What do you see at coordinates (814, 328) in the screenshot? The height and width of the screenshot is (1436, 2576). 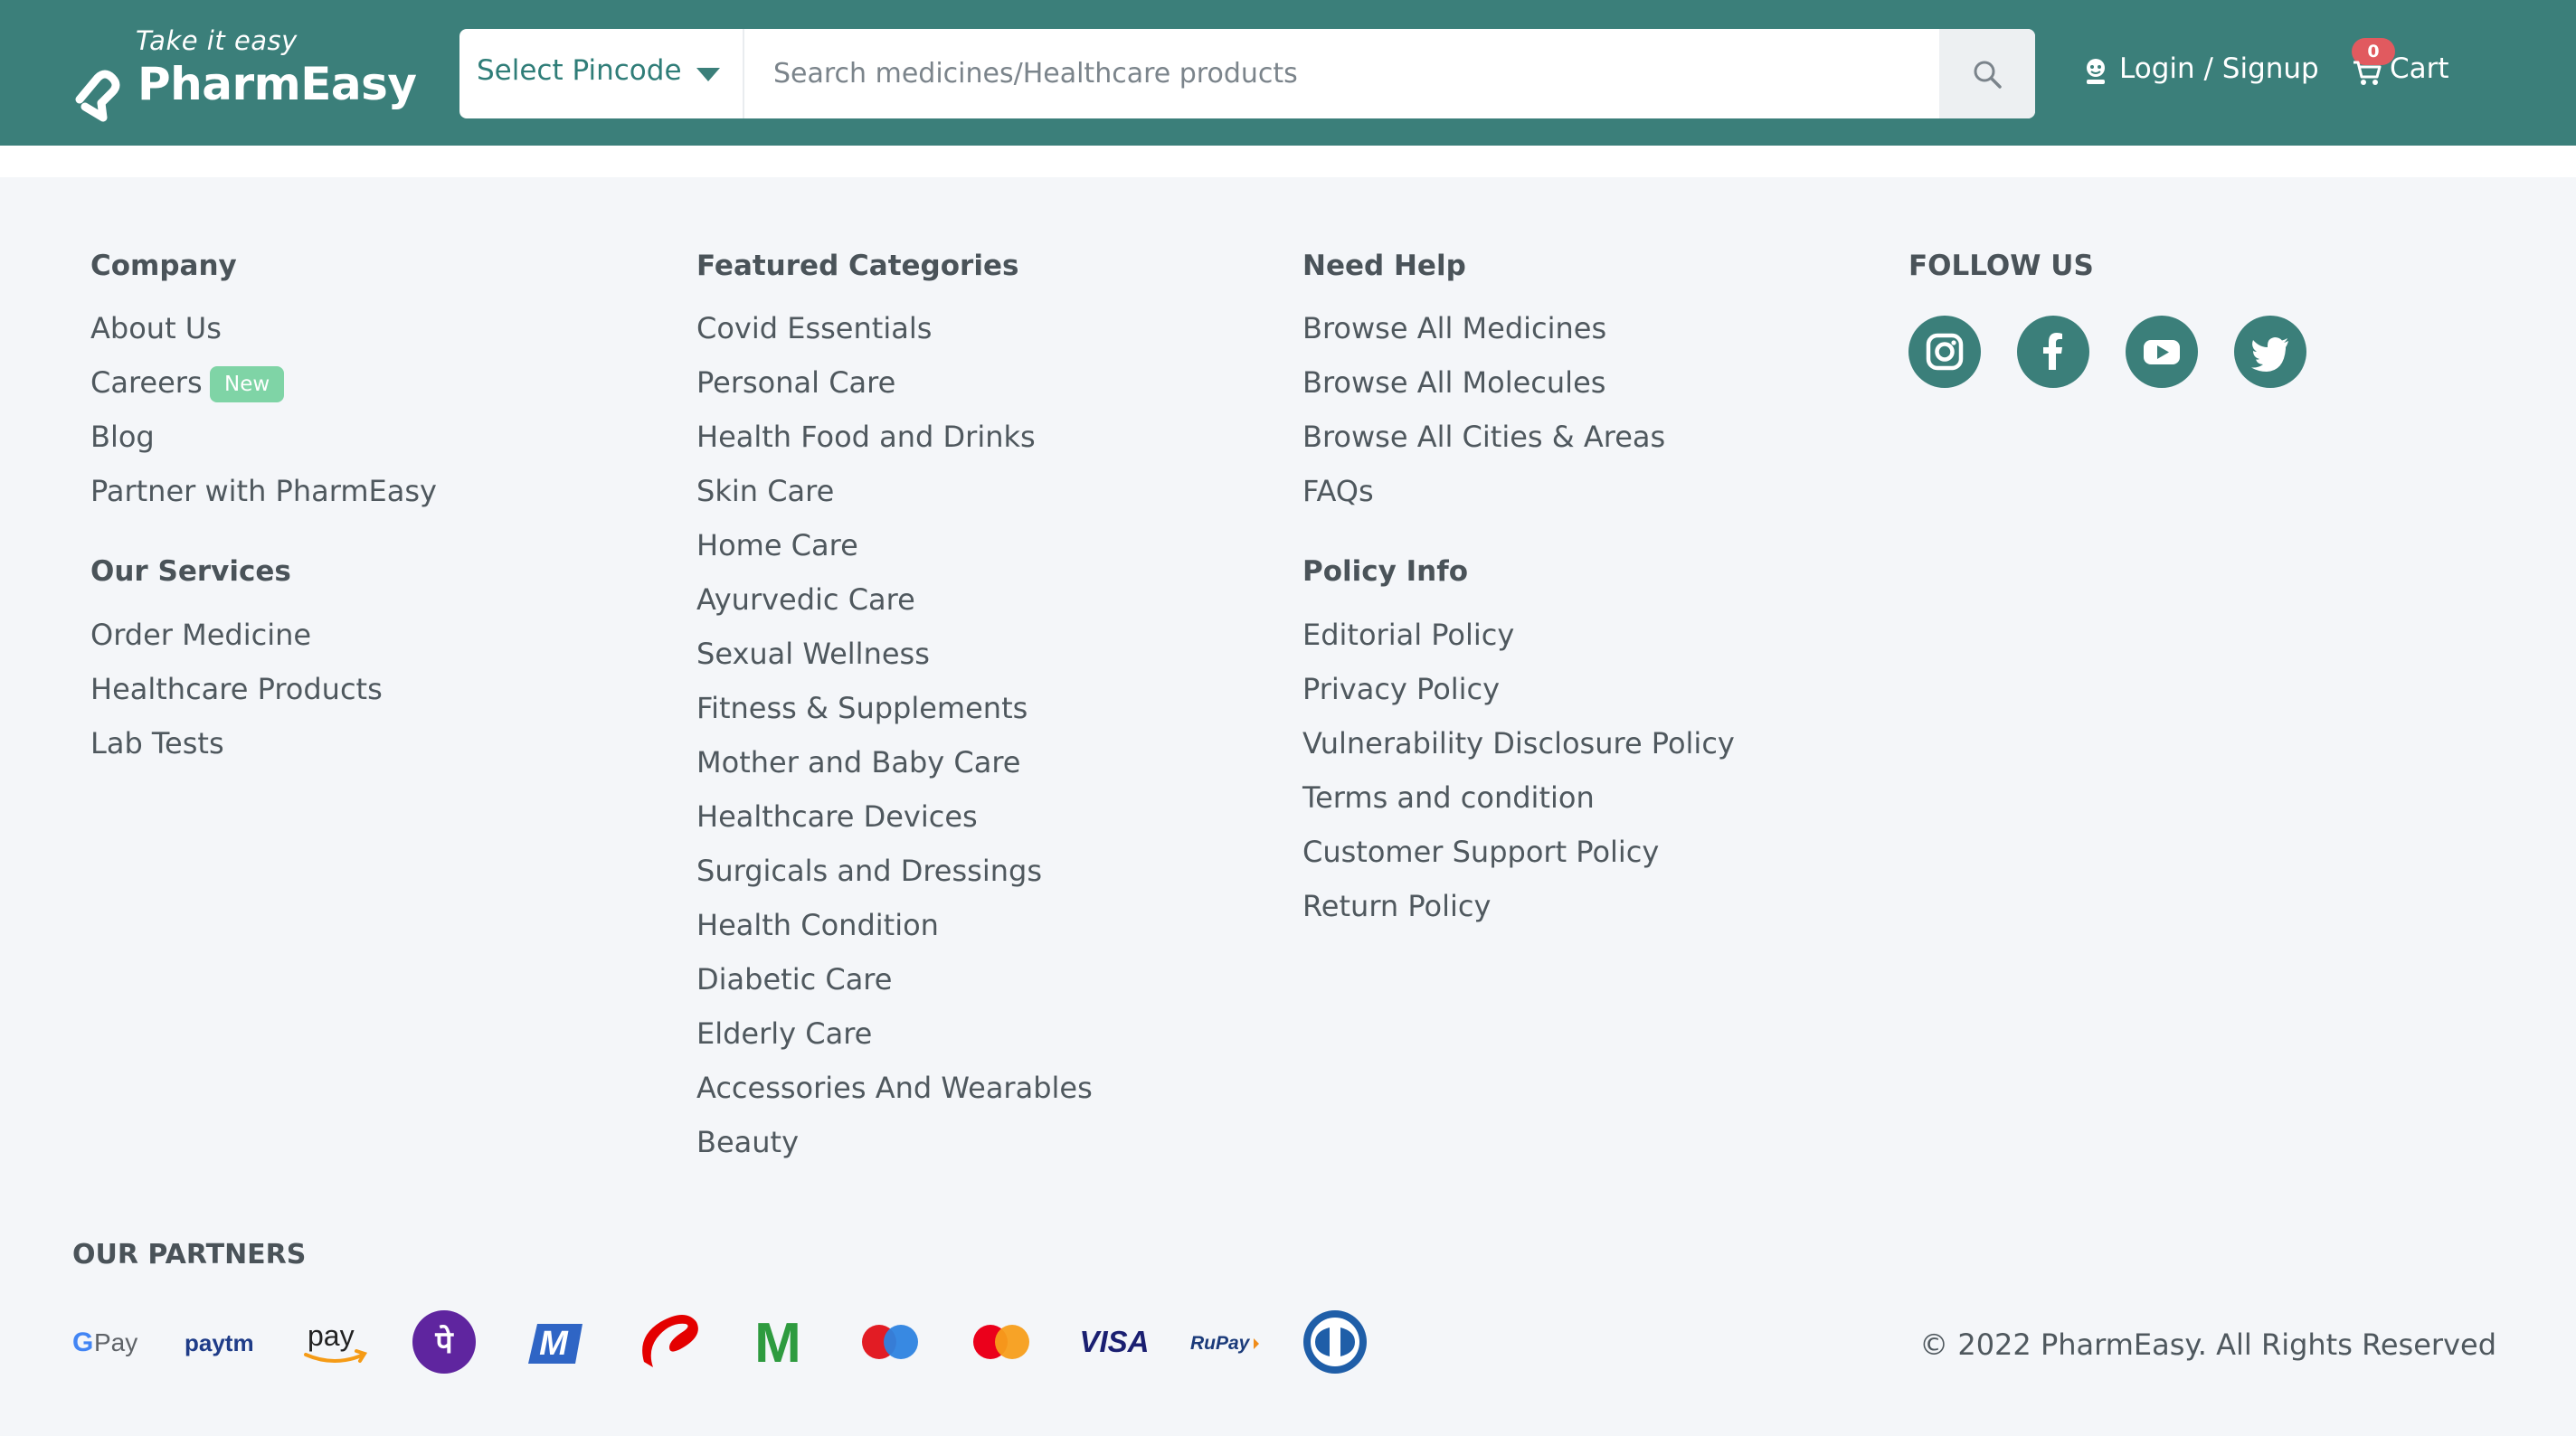 I see `link-category: Covid Essentials` at bounding box center [814, 328].